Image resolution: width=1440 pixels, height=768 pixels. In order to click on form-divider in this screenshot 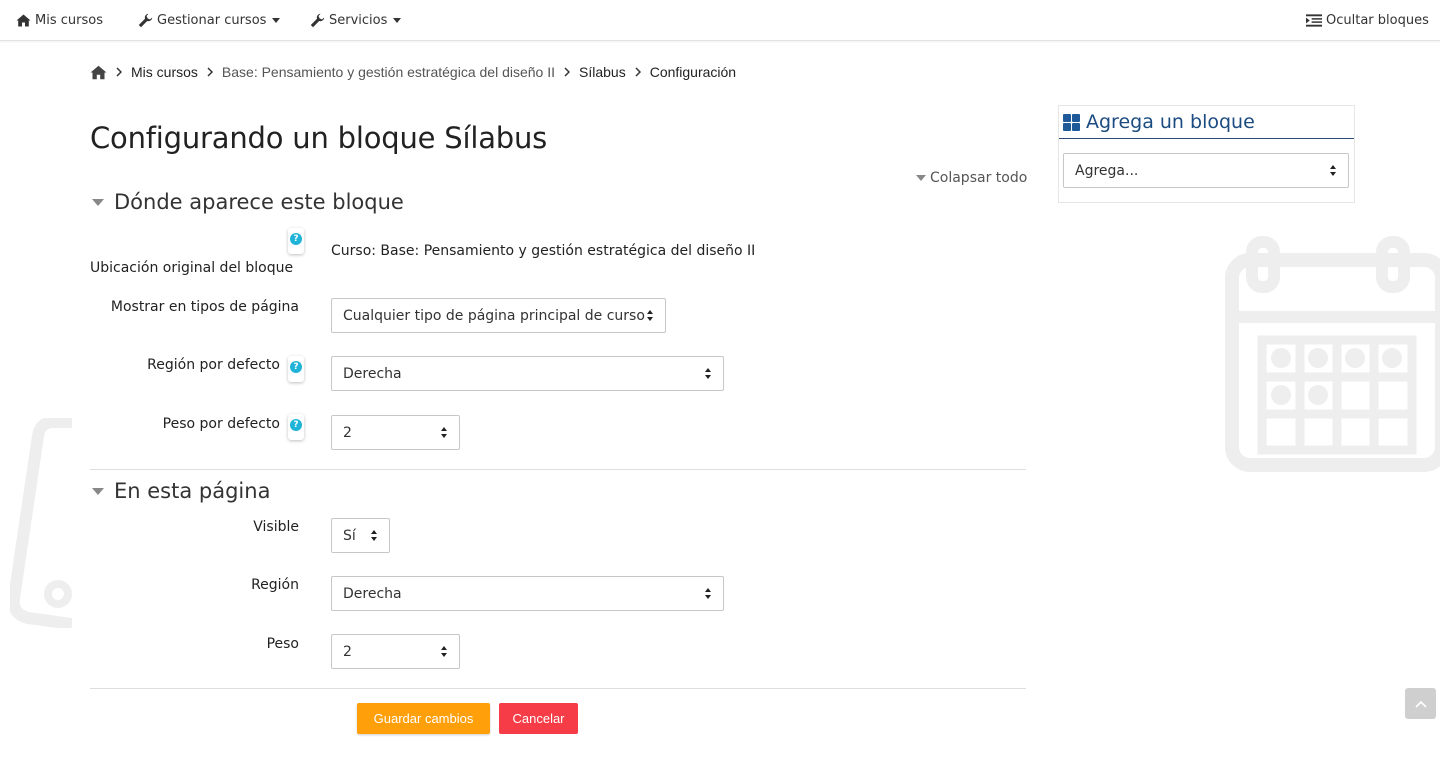, I will do `click(558, 688)`.